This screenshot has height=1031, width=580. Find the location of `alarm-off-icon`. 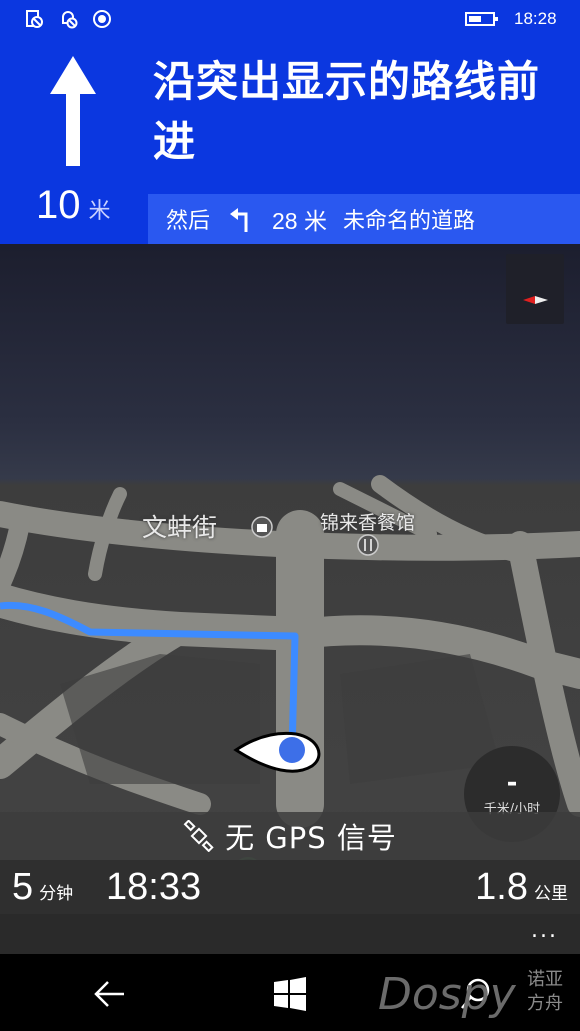

alarm-off-icon is located at coordinates (70, 20).